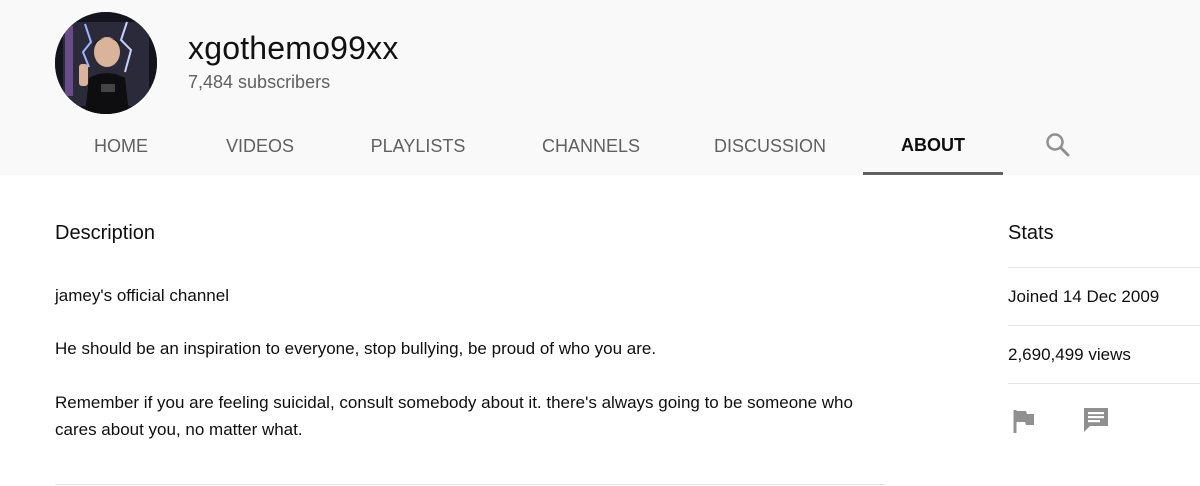 This screenshot has height=486, width=1200. What do you see at coordinates (770, 146) in the screenshot?
I see `tab-discussion: DISCUSSION` at bounding box center [770, 146].